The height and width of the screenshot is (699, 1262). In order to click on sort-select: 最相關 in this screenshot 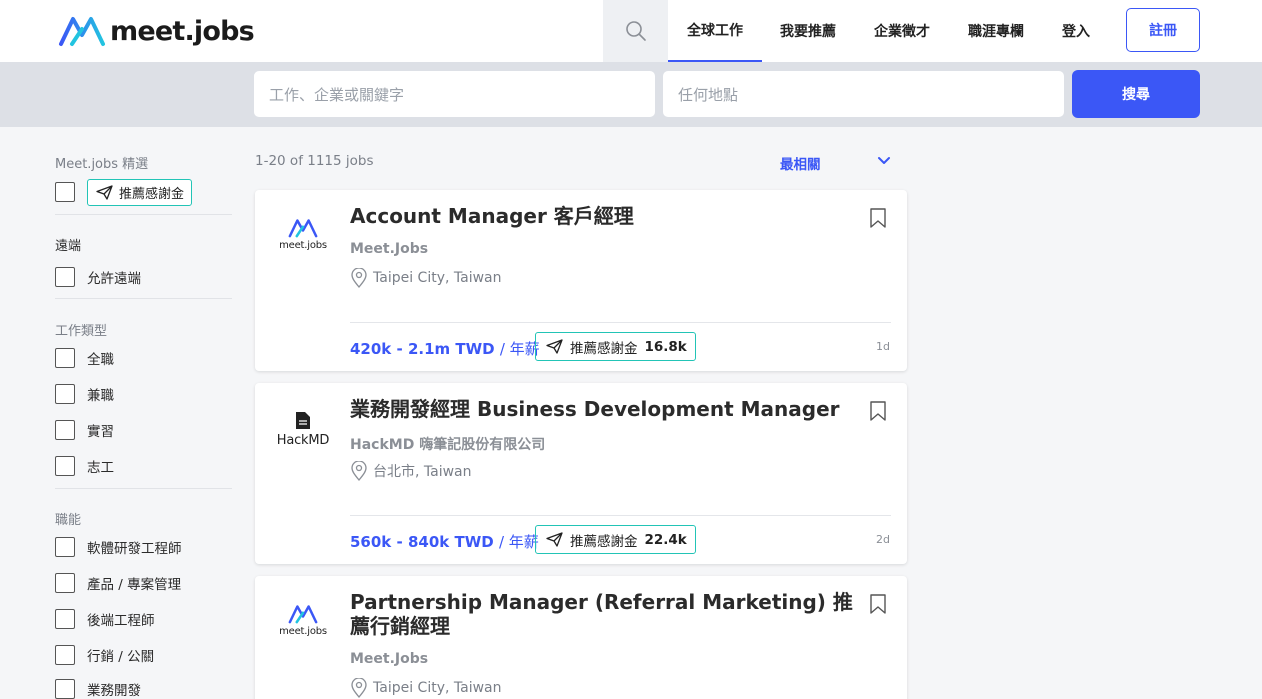, I will do `click(800, 163)`.